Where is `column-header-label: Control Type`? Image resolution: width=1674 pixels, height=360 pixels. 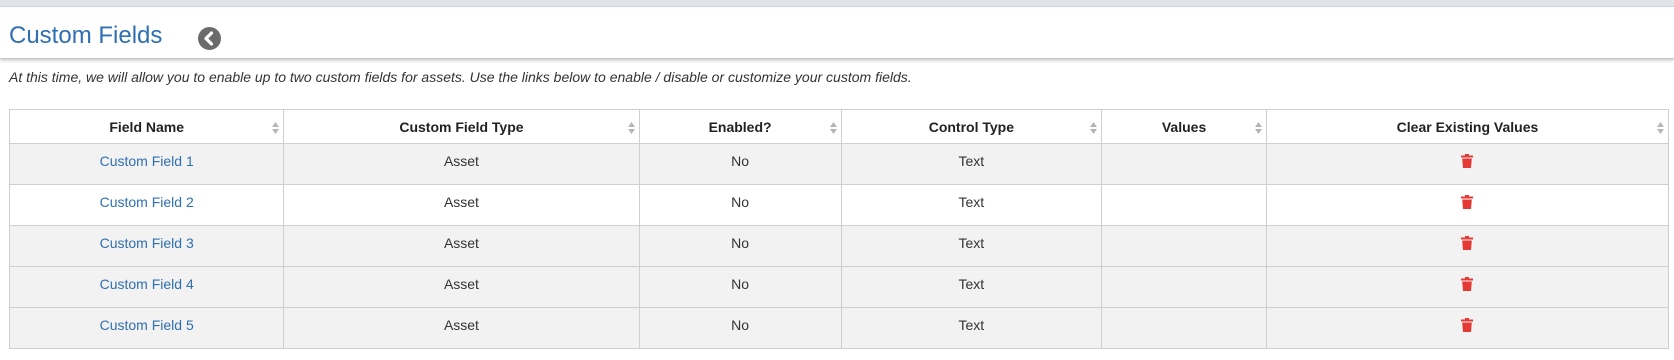
column-header-label: Control Type is located at coordinates (971, 126).